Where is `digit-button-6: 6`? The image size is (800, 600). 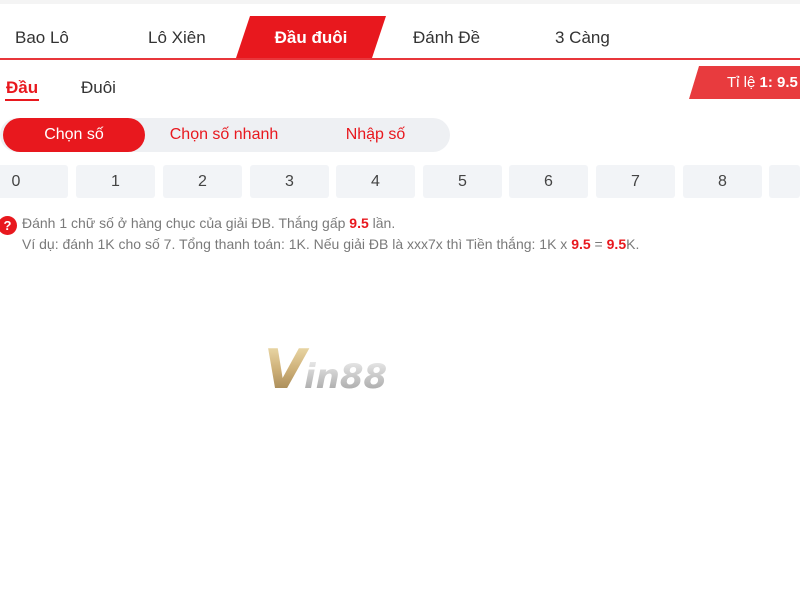
digit-button-6: 6 is located at coordinates (548, 181).